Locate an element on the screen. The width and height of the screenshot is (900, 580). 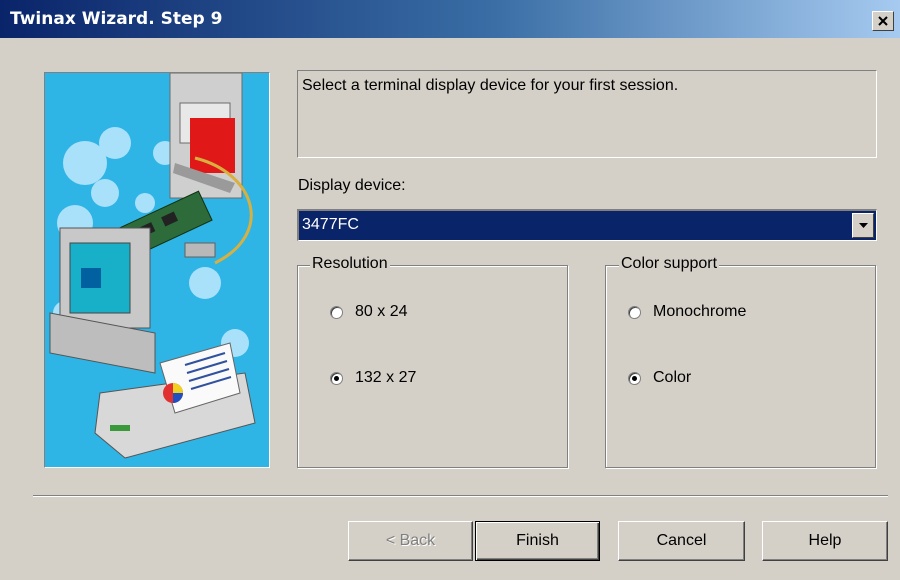
finish-button: Finish is located at coordinates (537, 541).